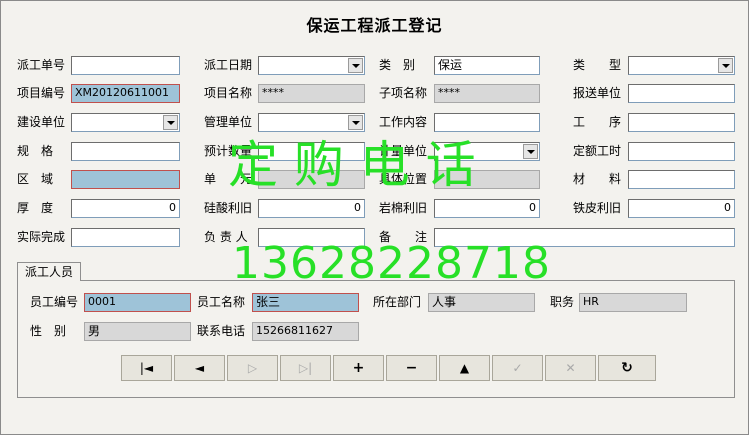 The height and width of the screenshot is (435, 749). I want to click on dispatch-no-field, so click(125, 65).